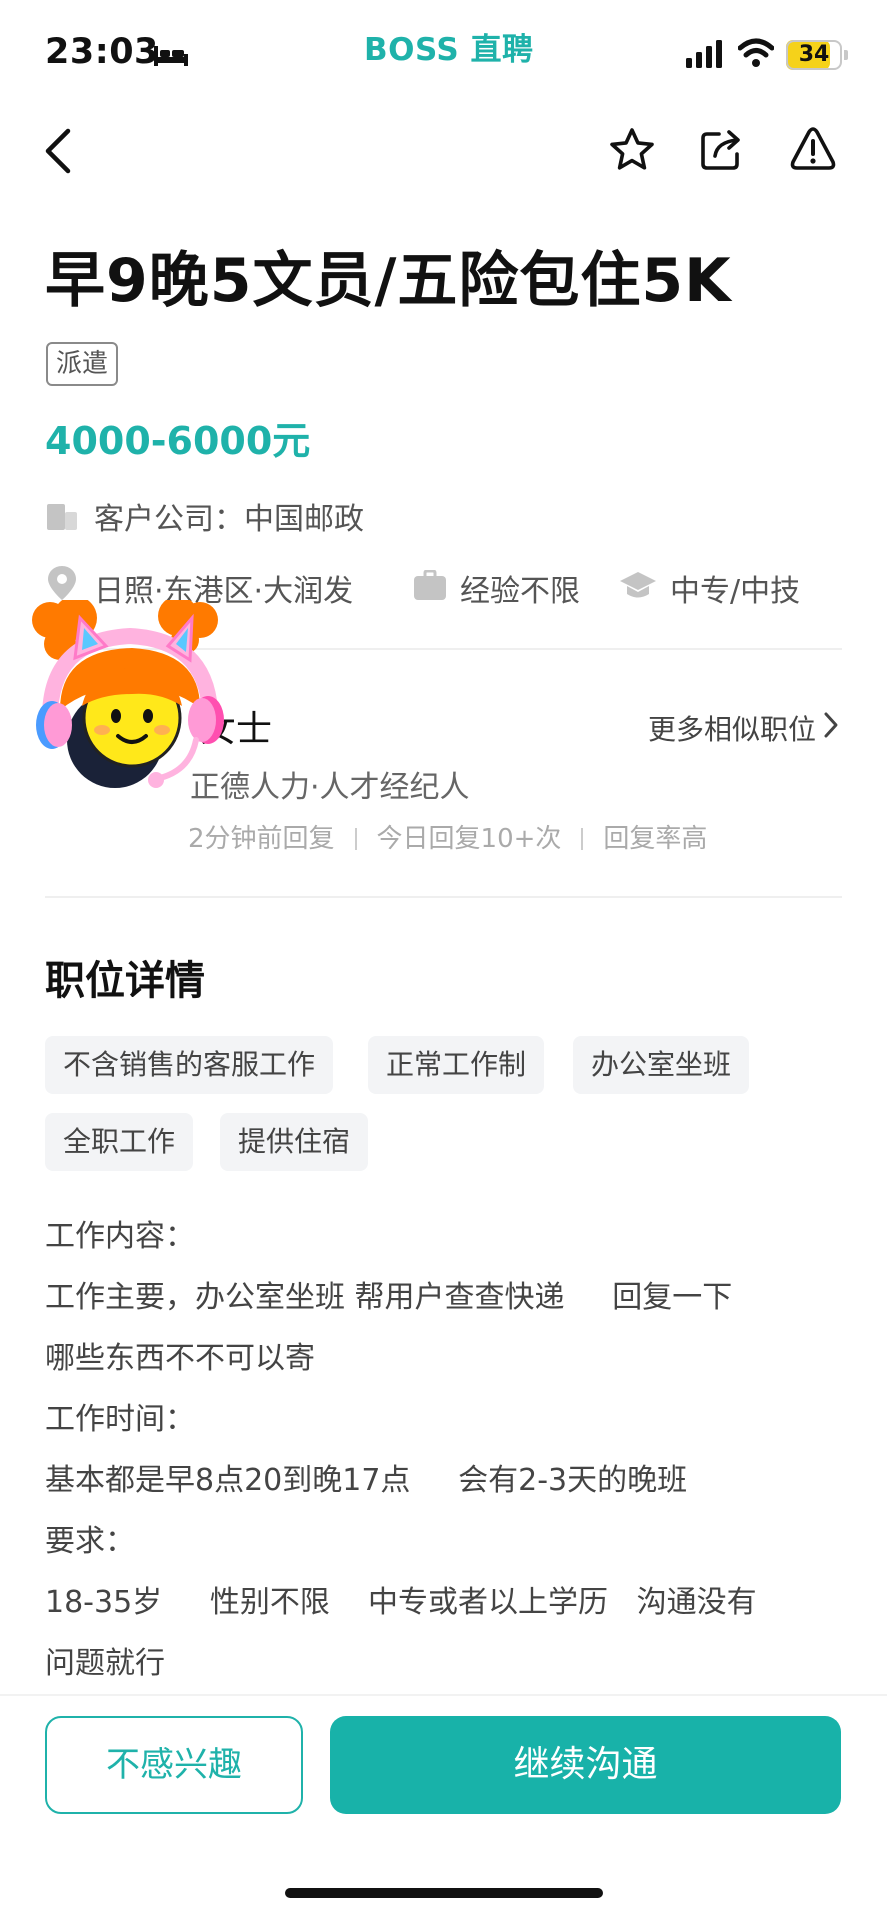  I want to click on reply-time: 2分钟前回复, so click(261, 839).